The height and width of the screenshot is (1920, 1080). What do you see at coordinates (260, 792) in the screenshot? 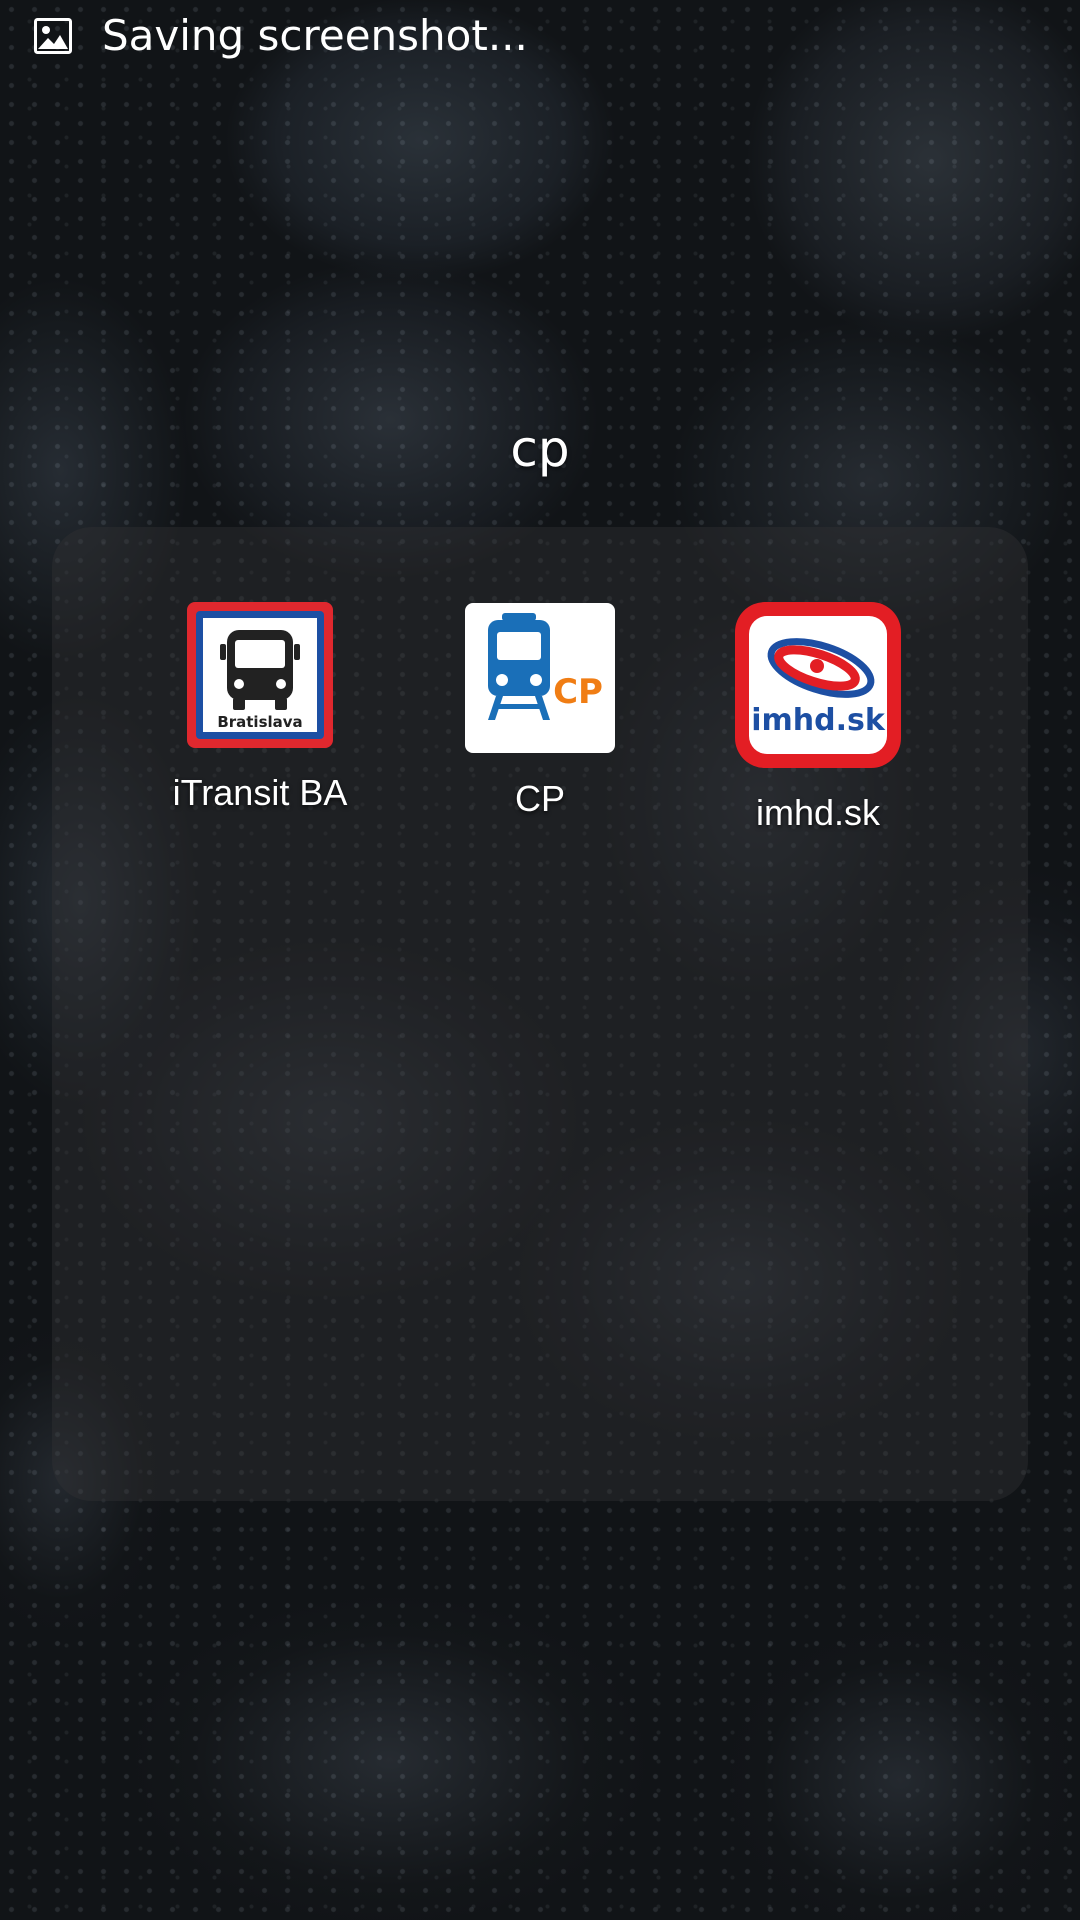
I see `app-label-itransit-ba: iTransit BA` at bounding box center [260, 792].